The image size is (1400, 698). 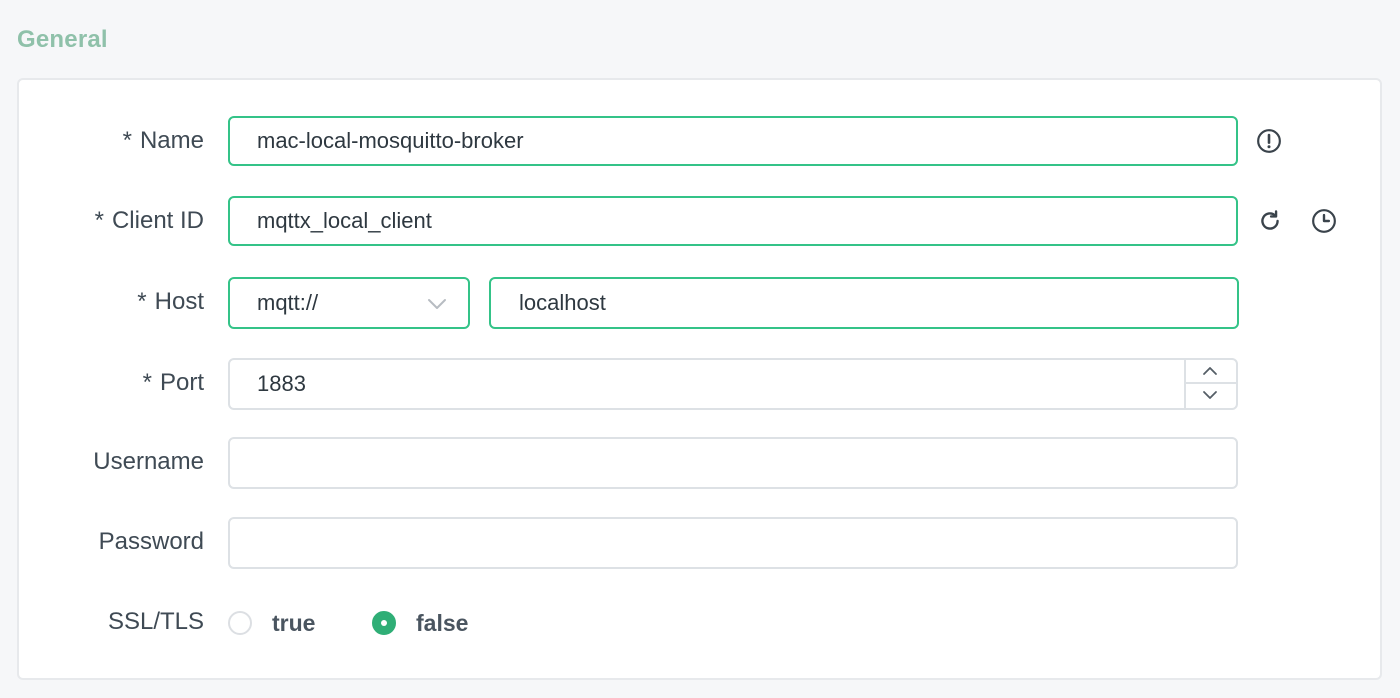 I want to click on name-label: * Name, so click(x=163, y=142).